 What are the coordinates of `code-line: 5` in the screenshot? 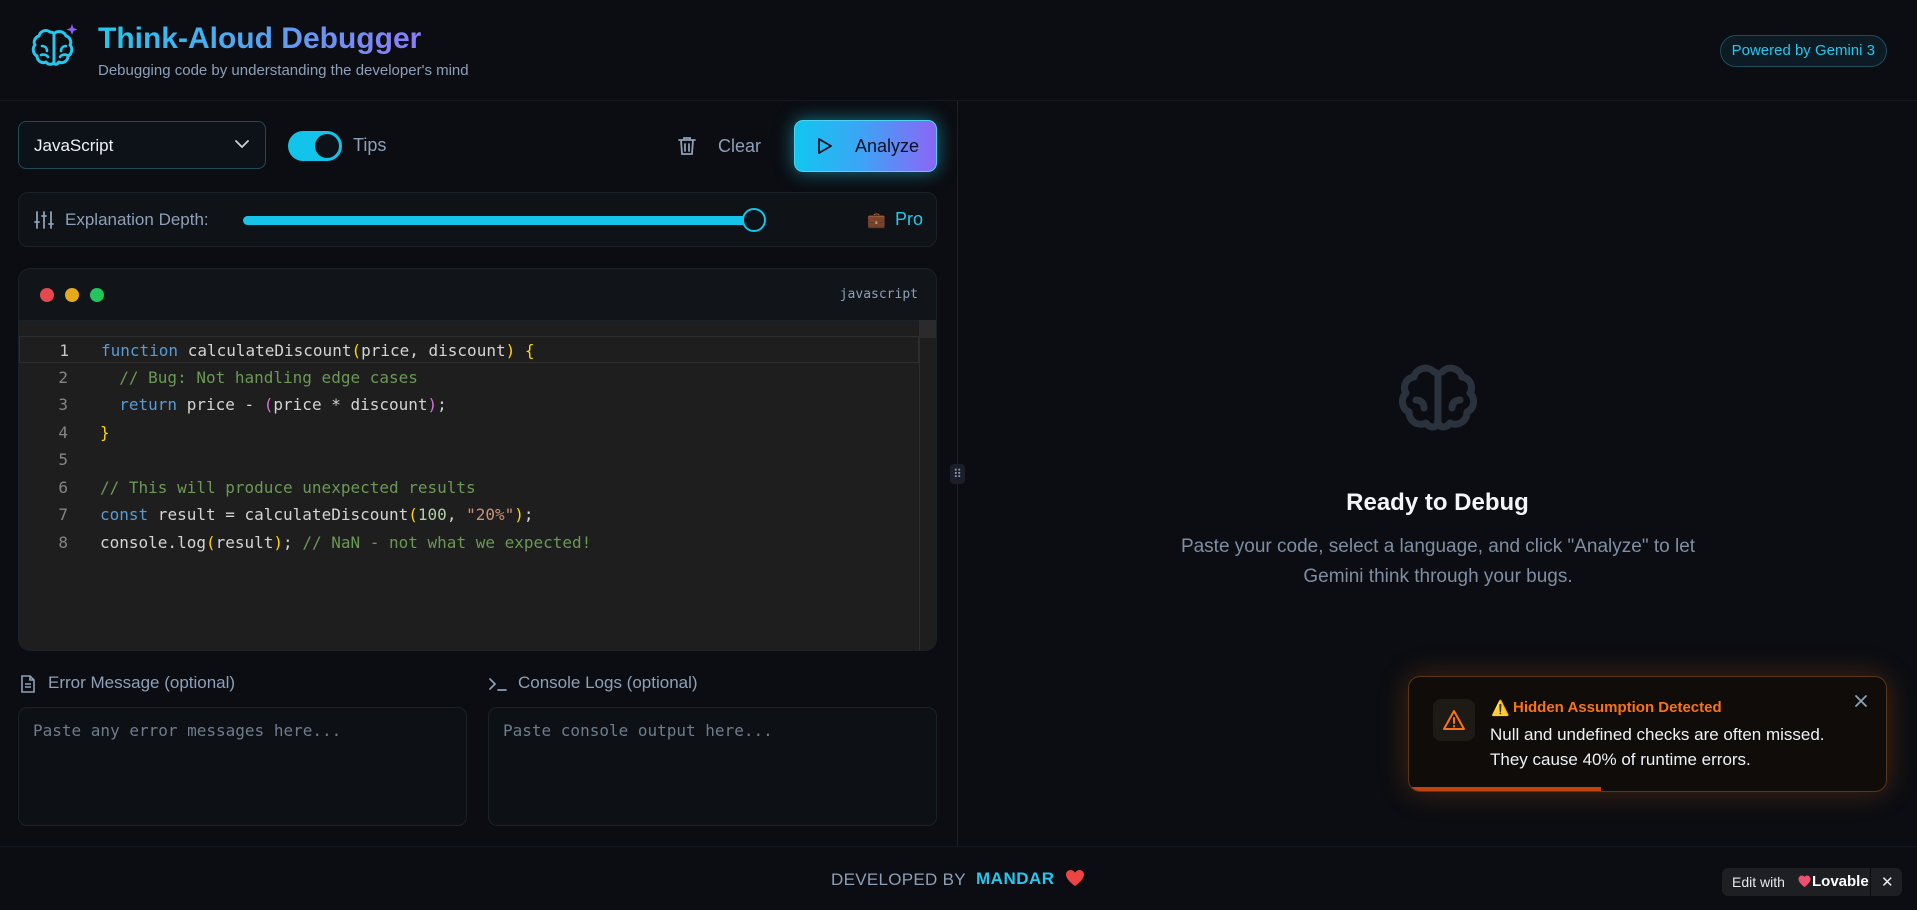 It's located at (469, 459).